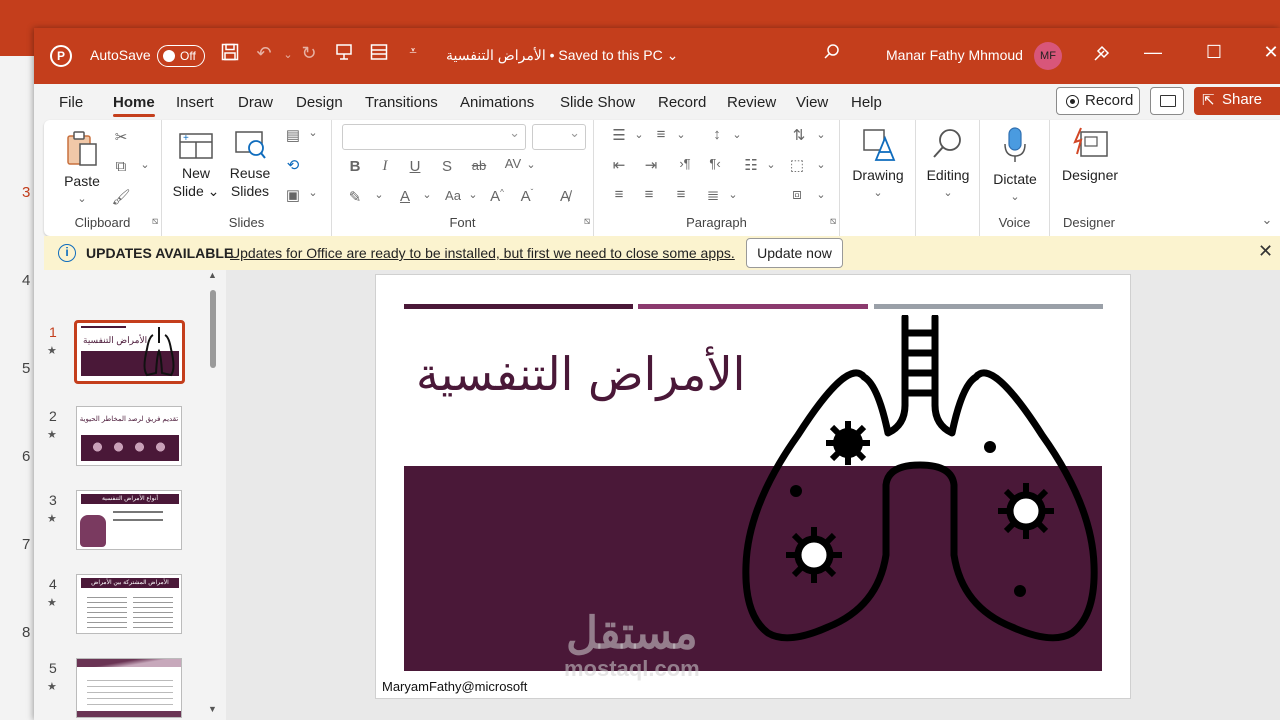 This screenshot has width=1280, height=720. Describe the element at coordinates (1167, 101) in the screenshot. I see `comments-button` at that location.